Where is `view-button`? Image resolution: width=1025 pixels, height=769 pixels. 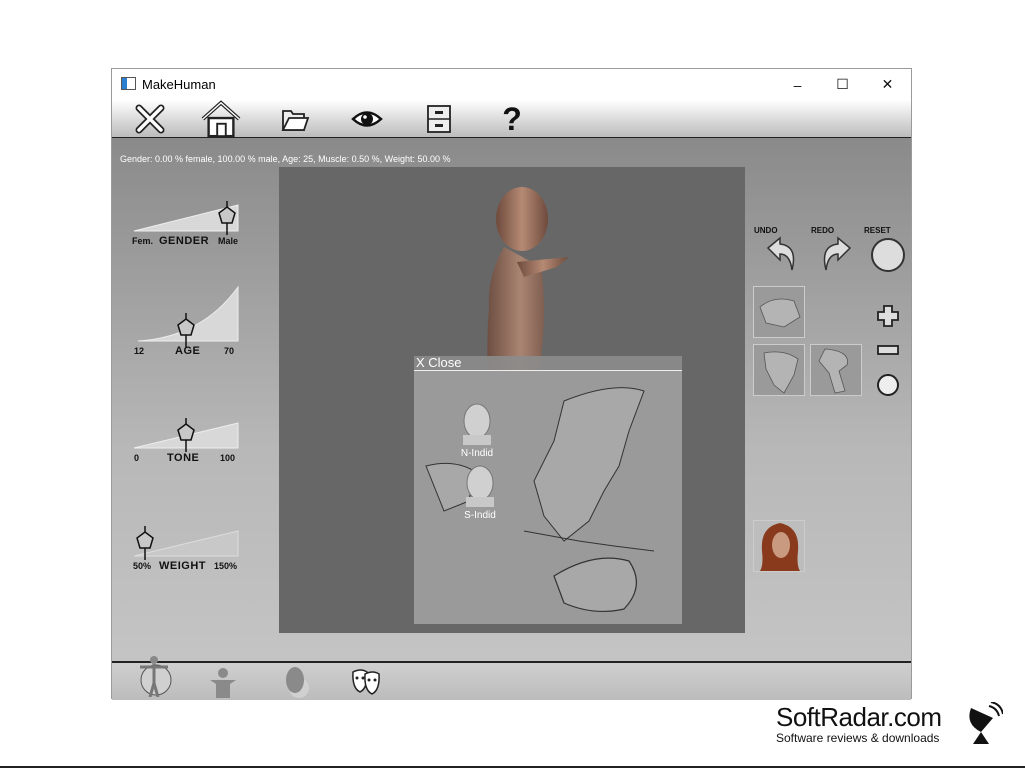 view-button is located at coordinates (367, 119).